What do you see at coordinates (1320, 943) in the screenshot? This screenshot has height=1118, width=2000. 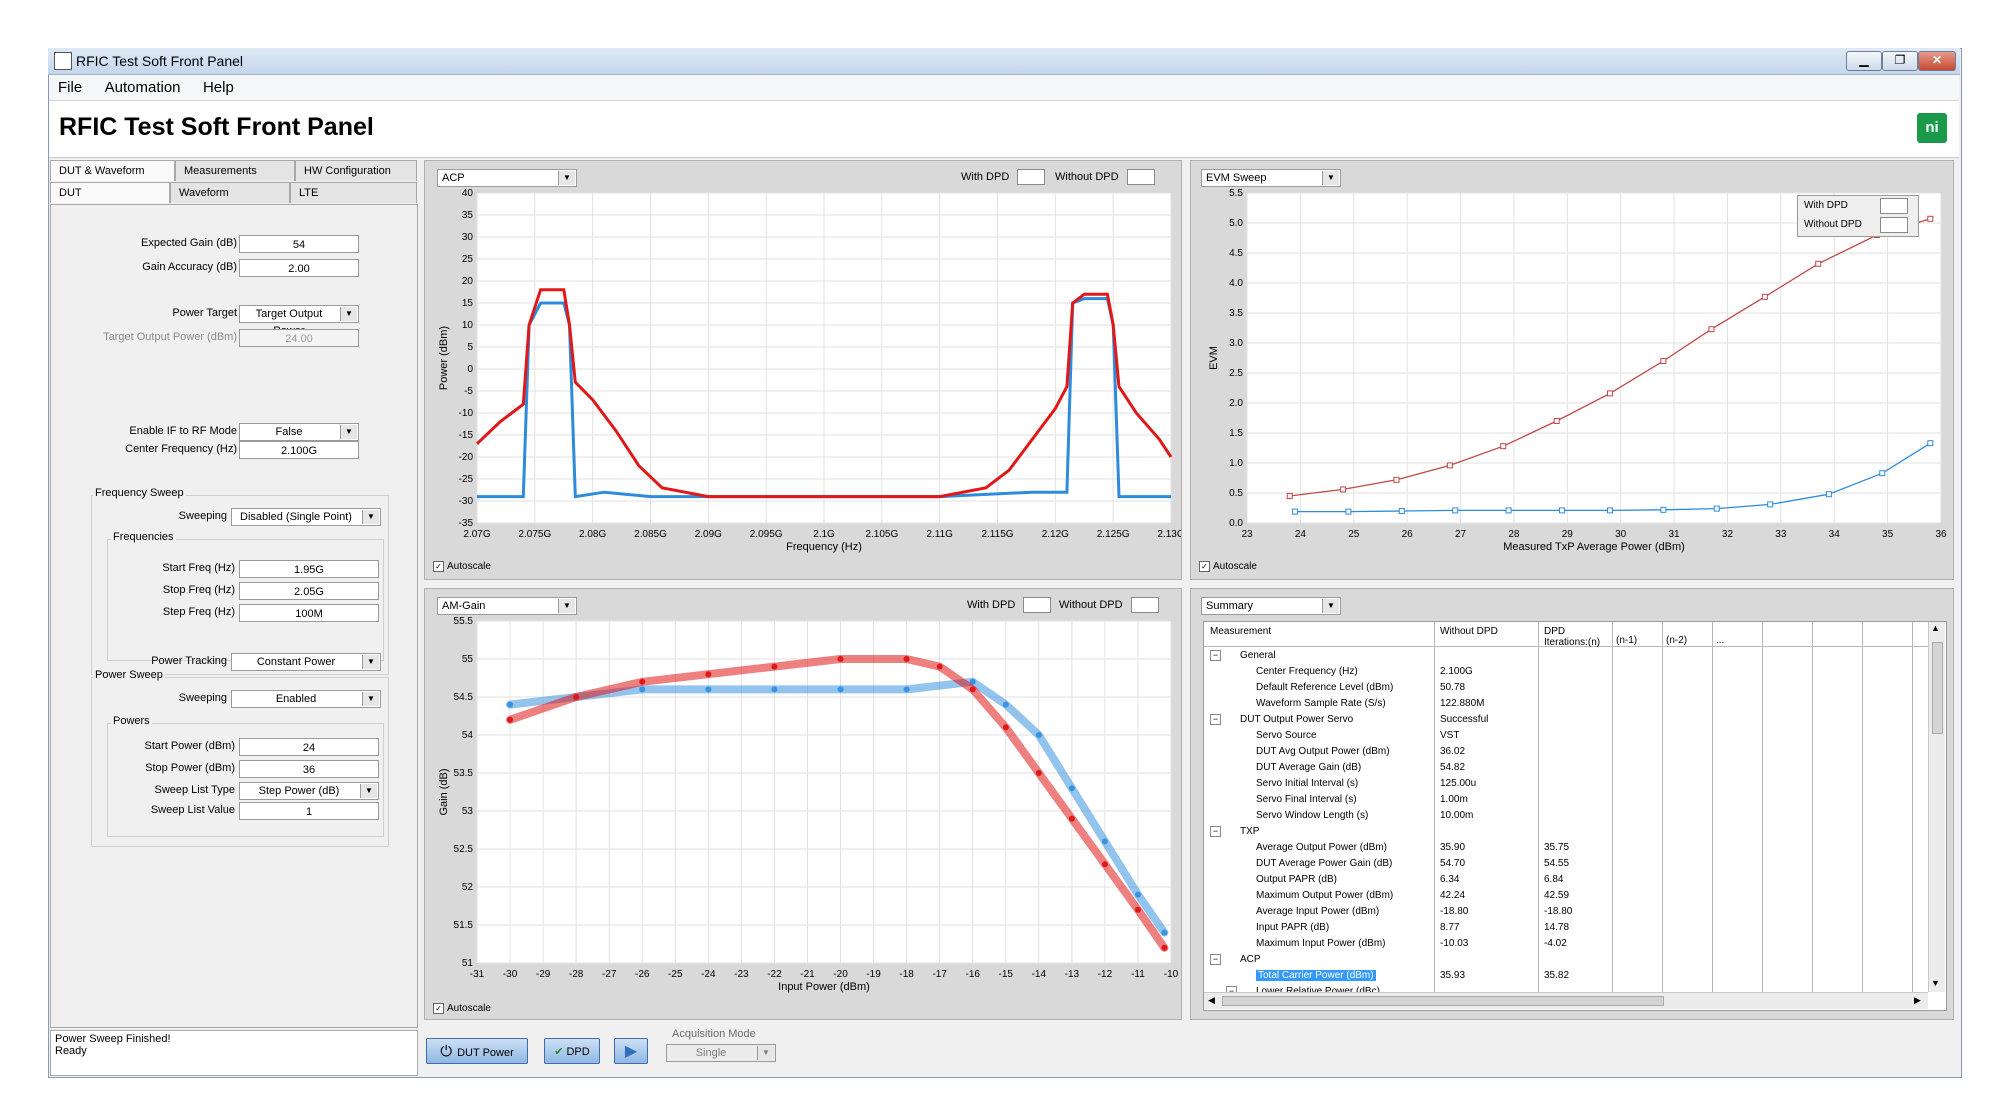 I see `summary-row-name: Maximum Input Power (dBm)` at bounding box center [1320, 943].